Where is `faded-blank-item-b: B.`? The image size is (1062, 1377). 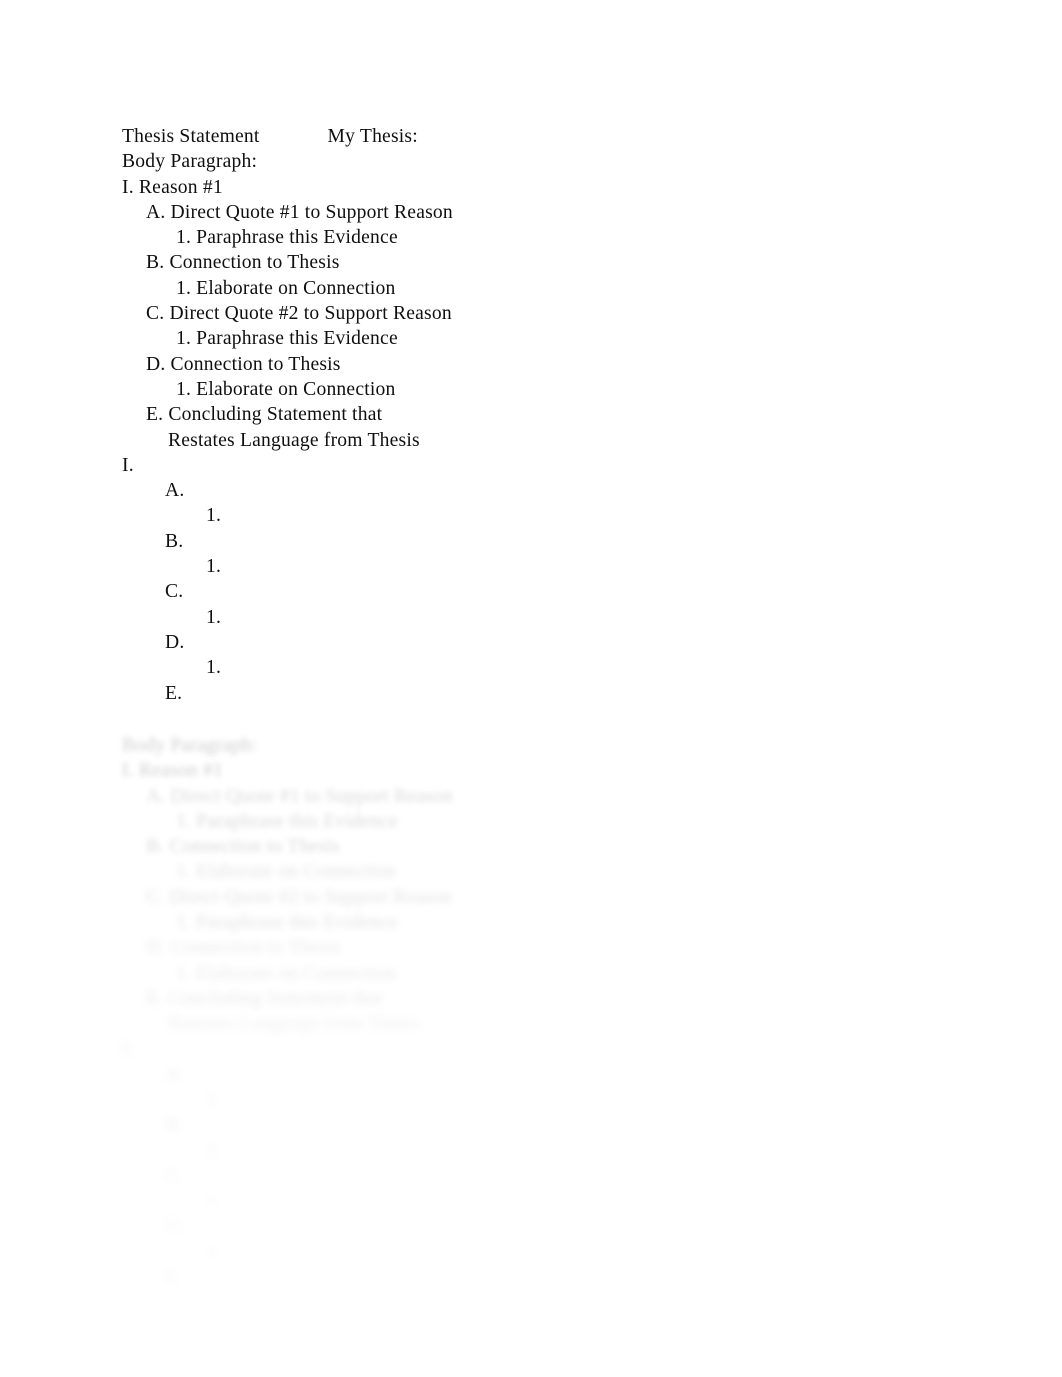
faded-blank-item-b: B. is located at coordinates (174, 1125).